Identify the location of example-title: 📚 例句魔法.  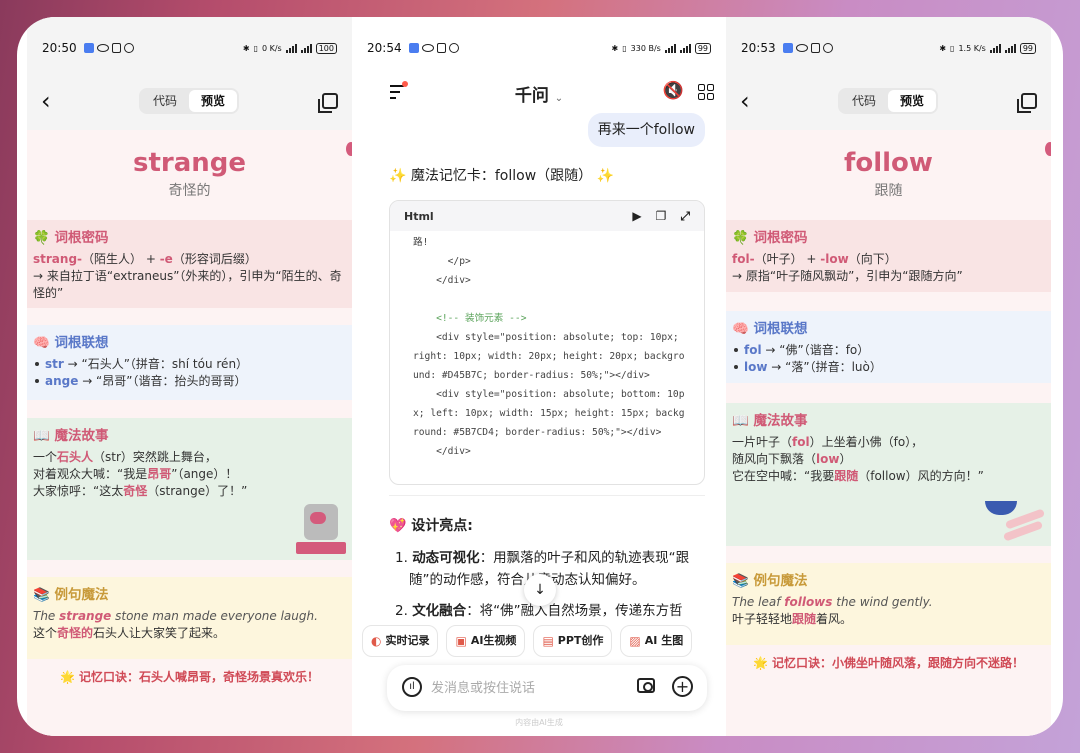
(71, 595).